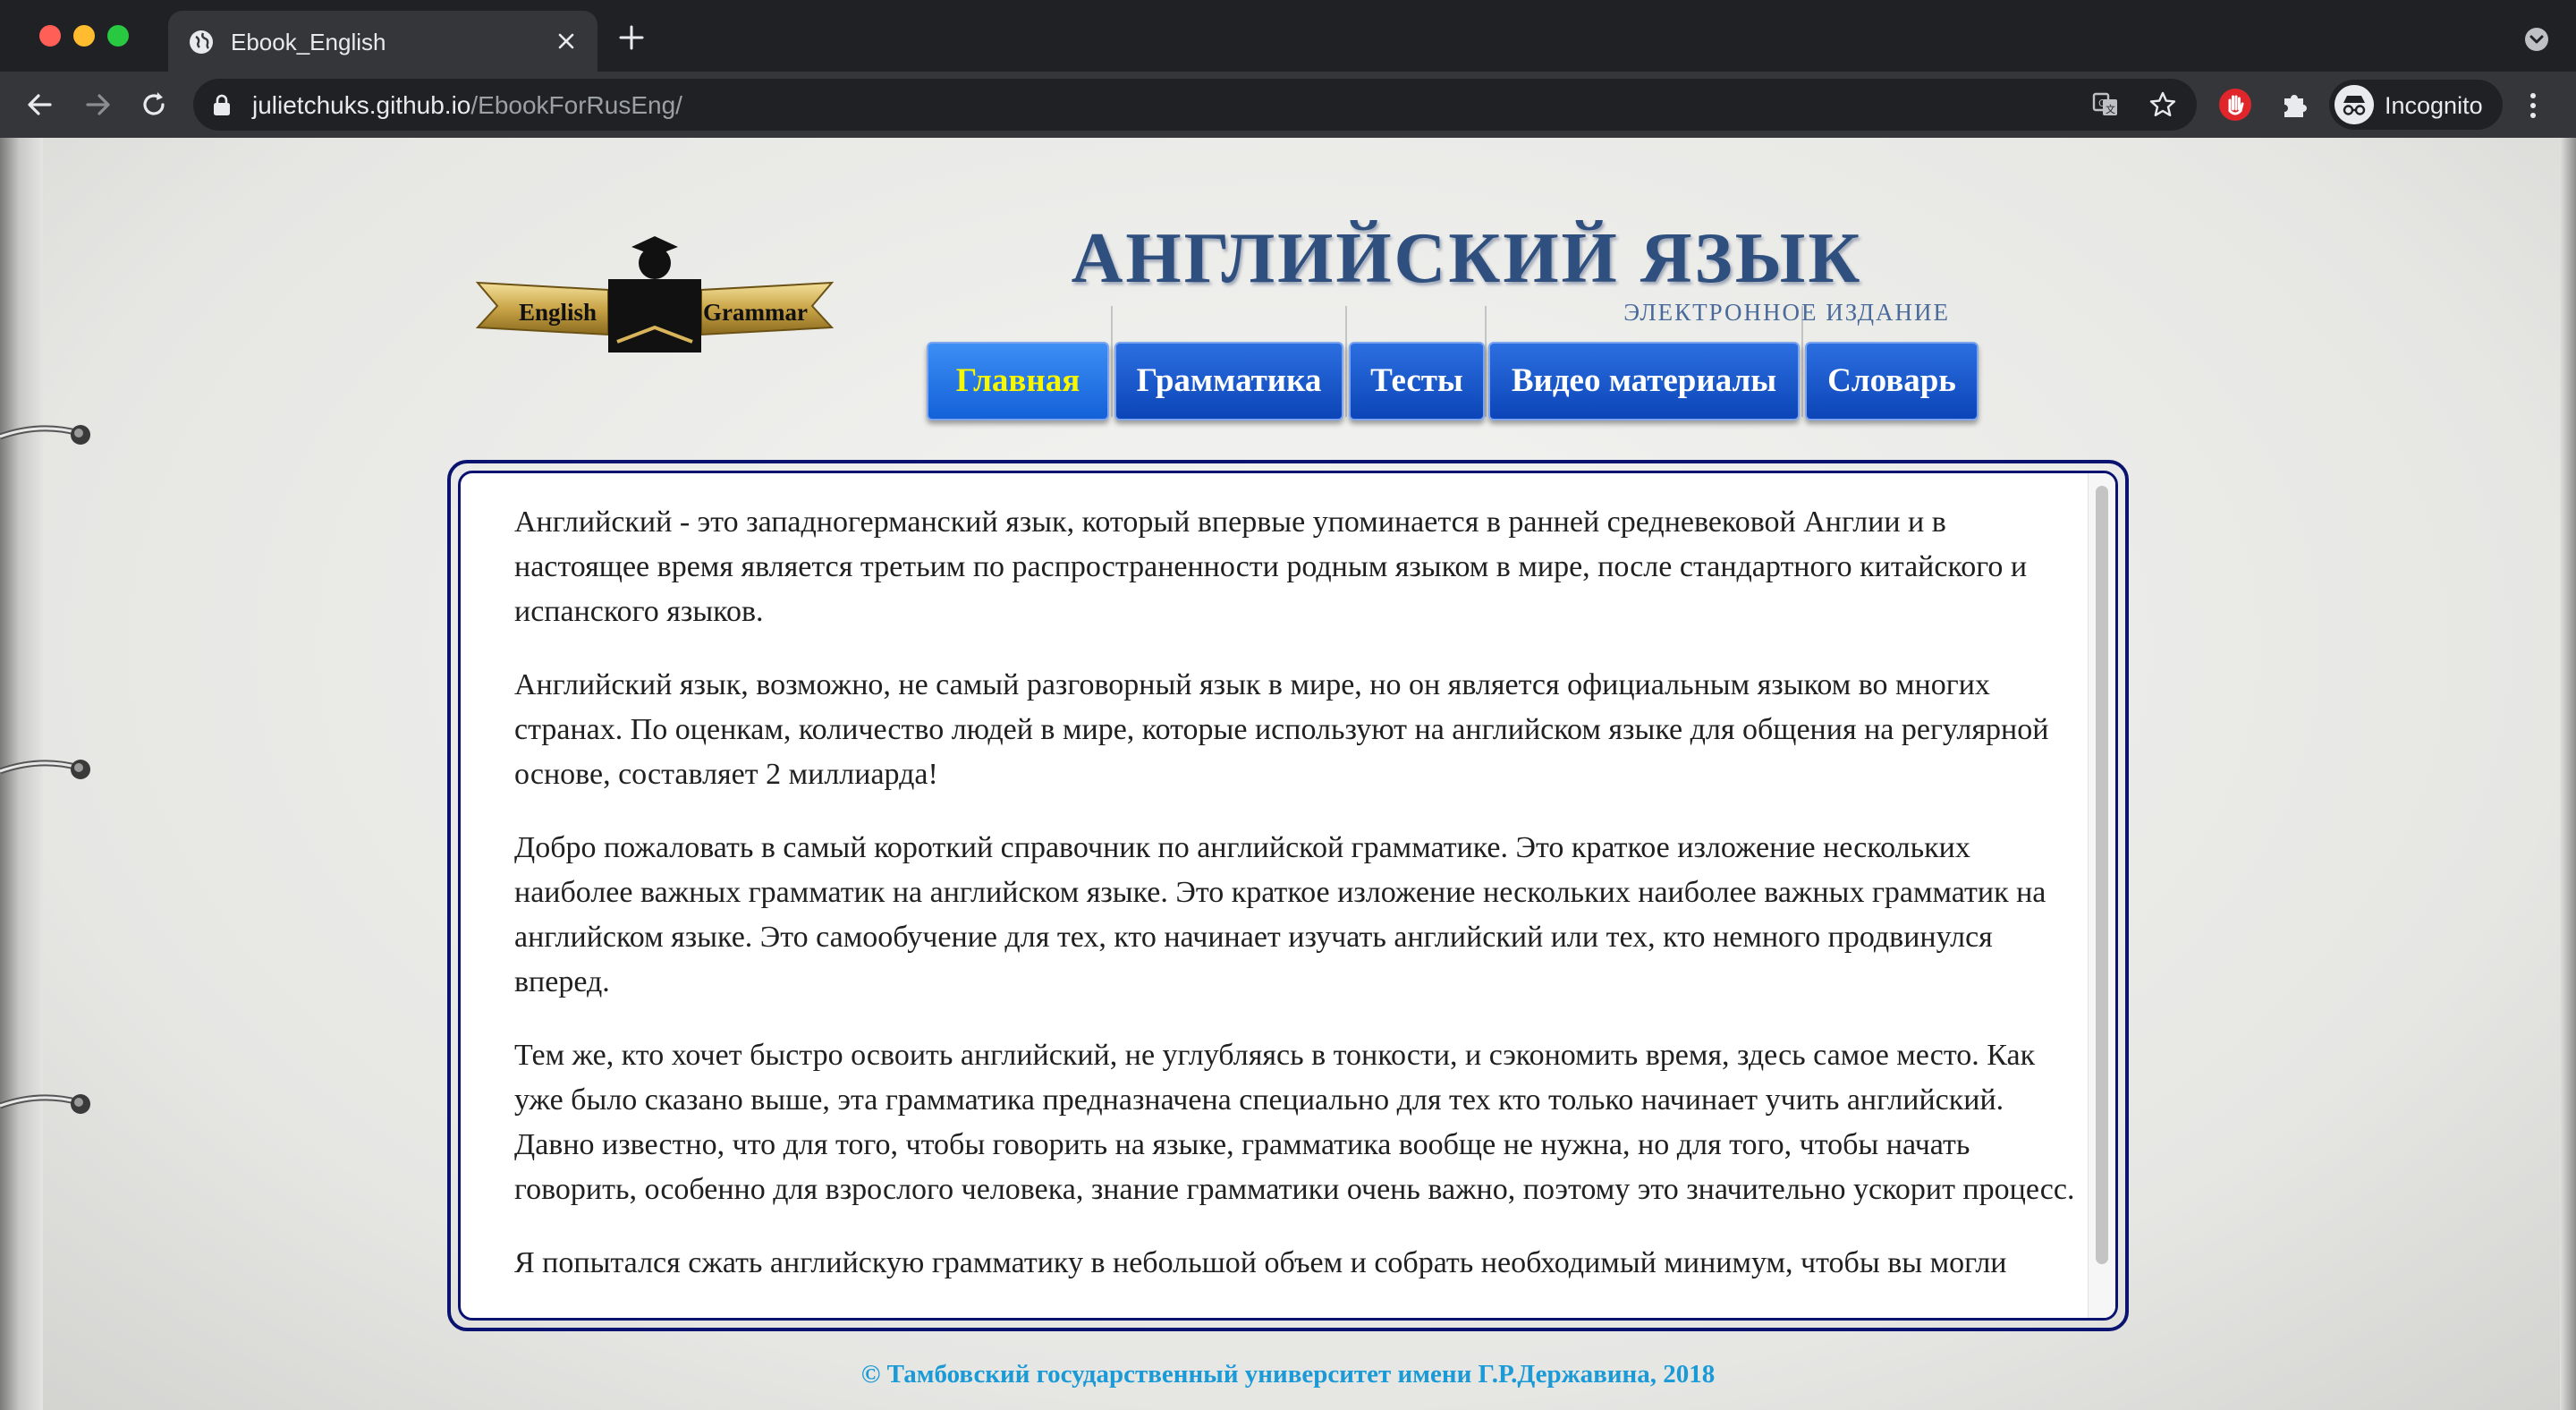 The width and height of the screenshot is (2576, 1410). I want to click on url-text: julietchuks.github.io/EbookForRusEng/, so click(467, 106).